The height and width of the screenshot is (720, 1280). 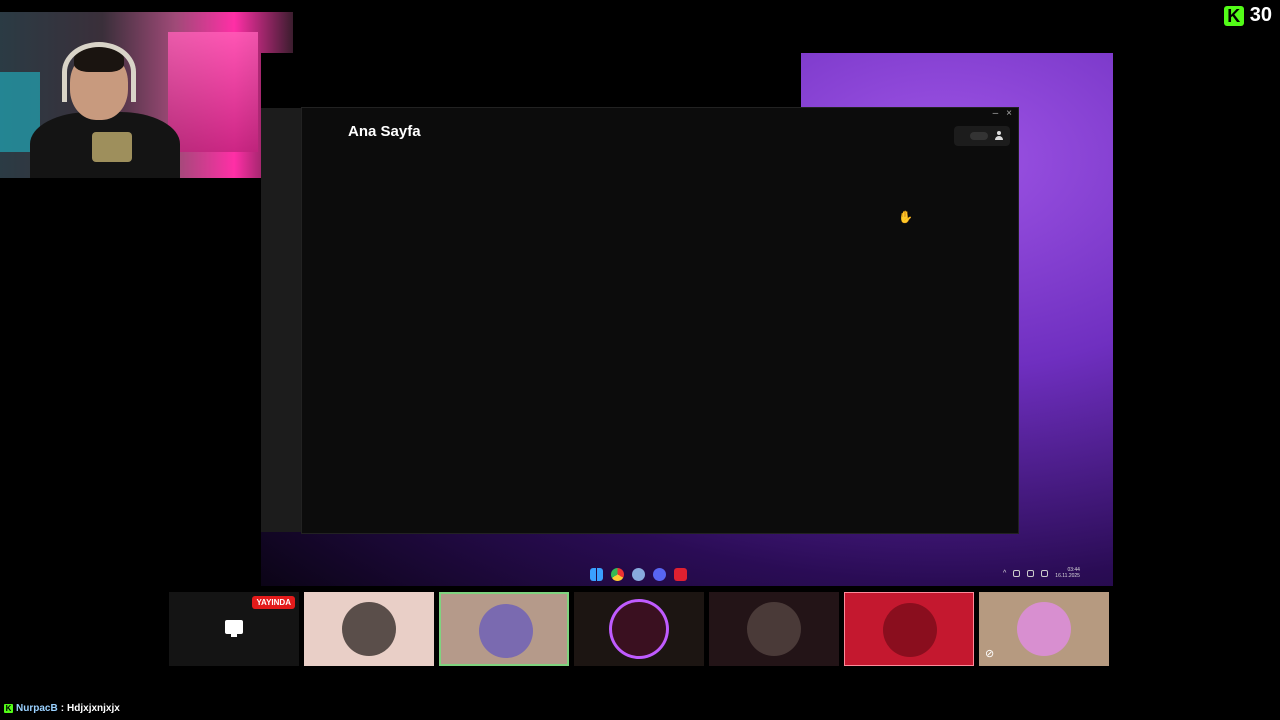 I want to click on mic-icon, so click(x=1017, y=573).